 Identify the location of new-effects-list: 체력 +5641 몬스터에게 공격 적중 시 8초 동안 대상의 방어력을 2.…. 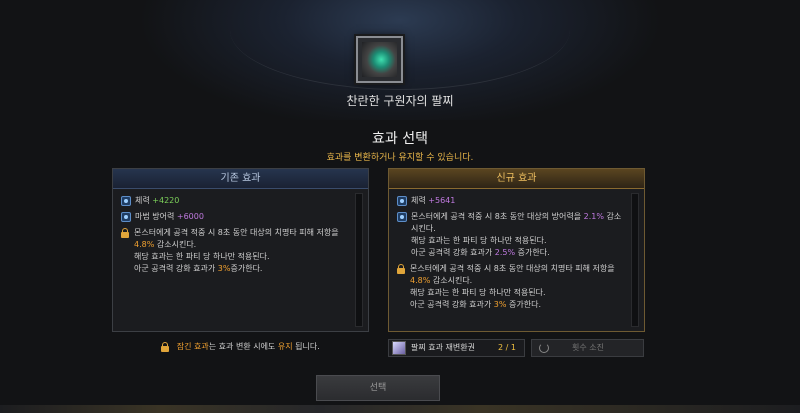
(511, 260).